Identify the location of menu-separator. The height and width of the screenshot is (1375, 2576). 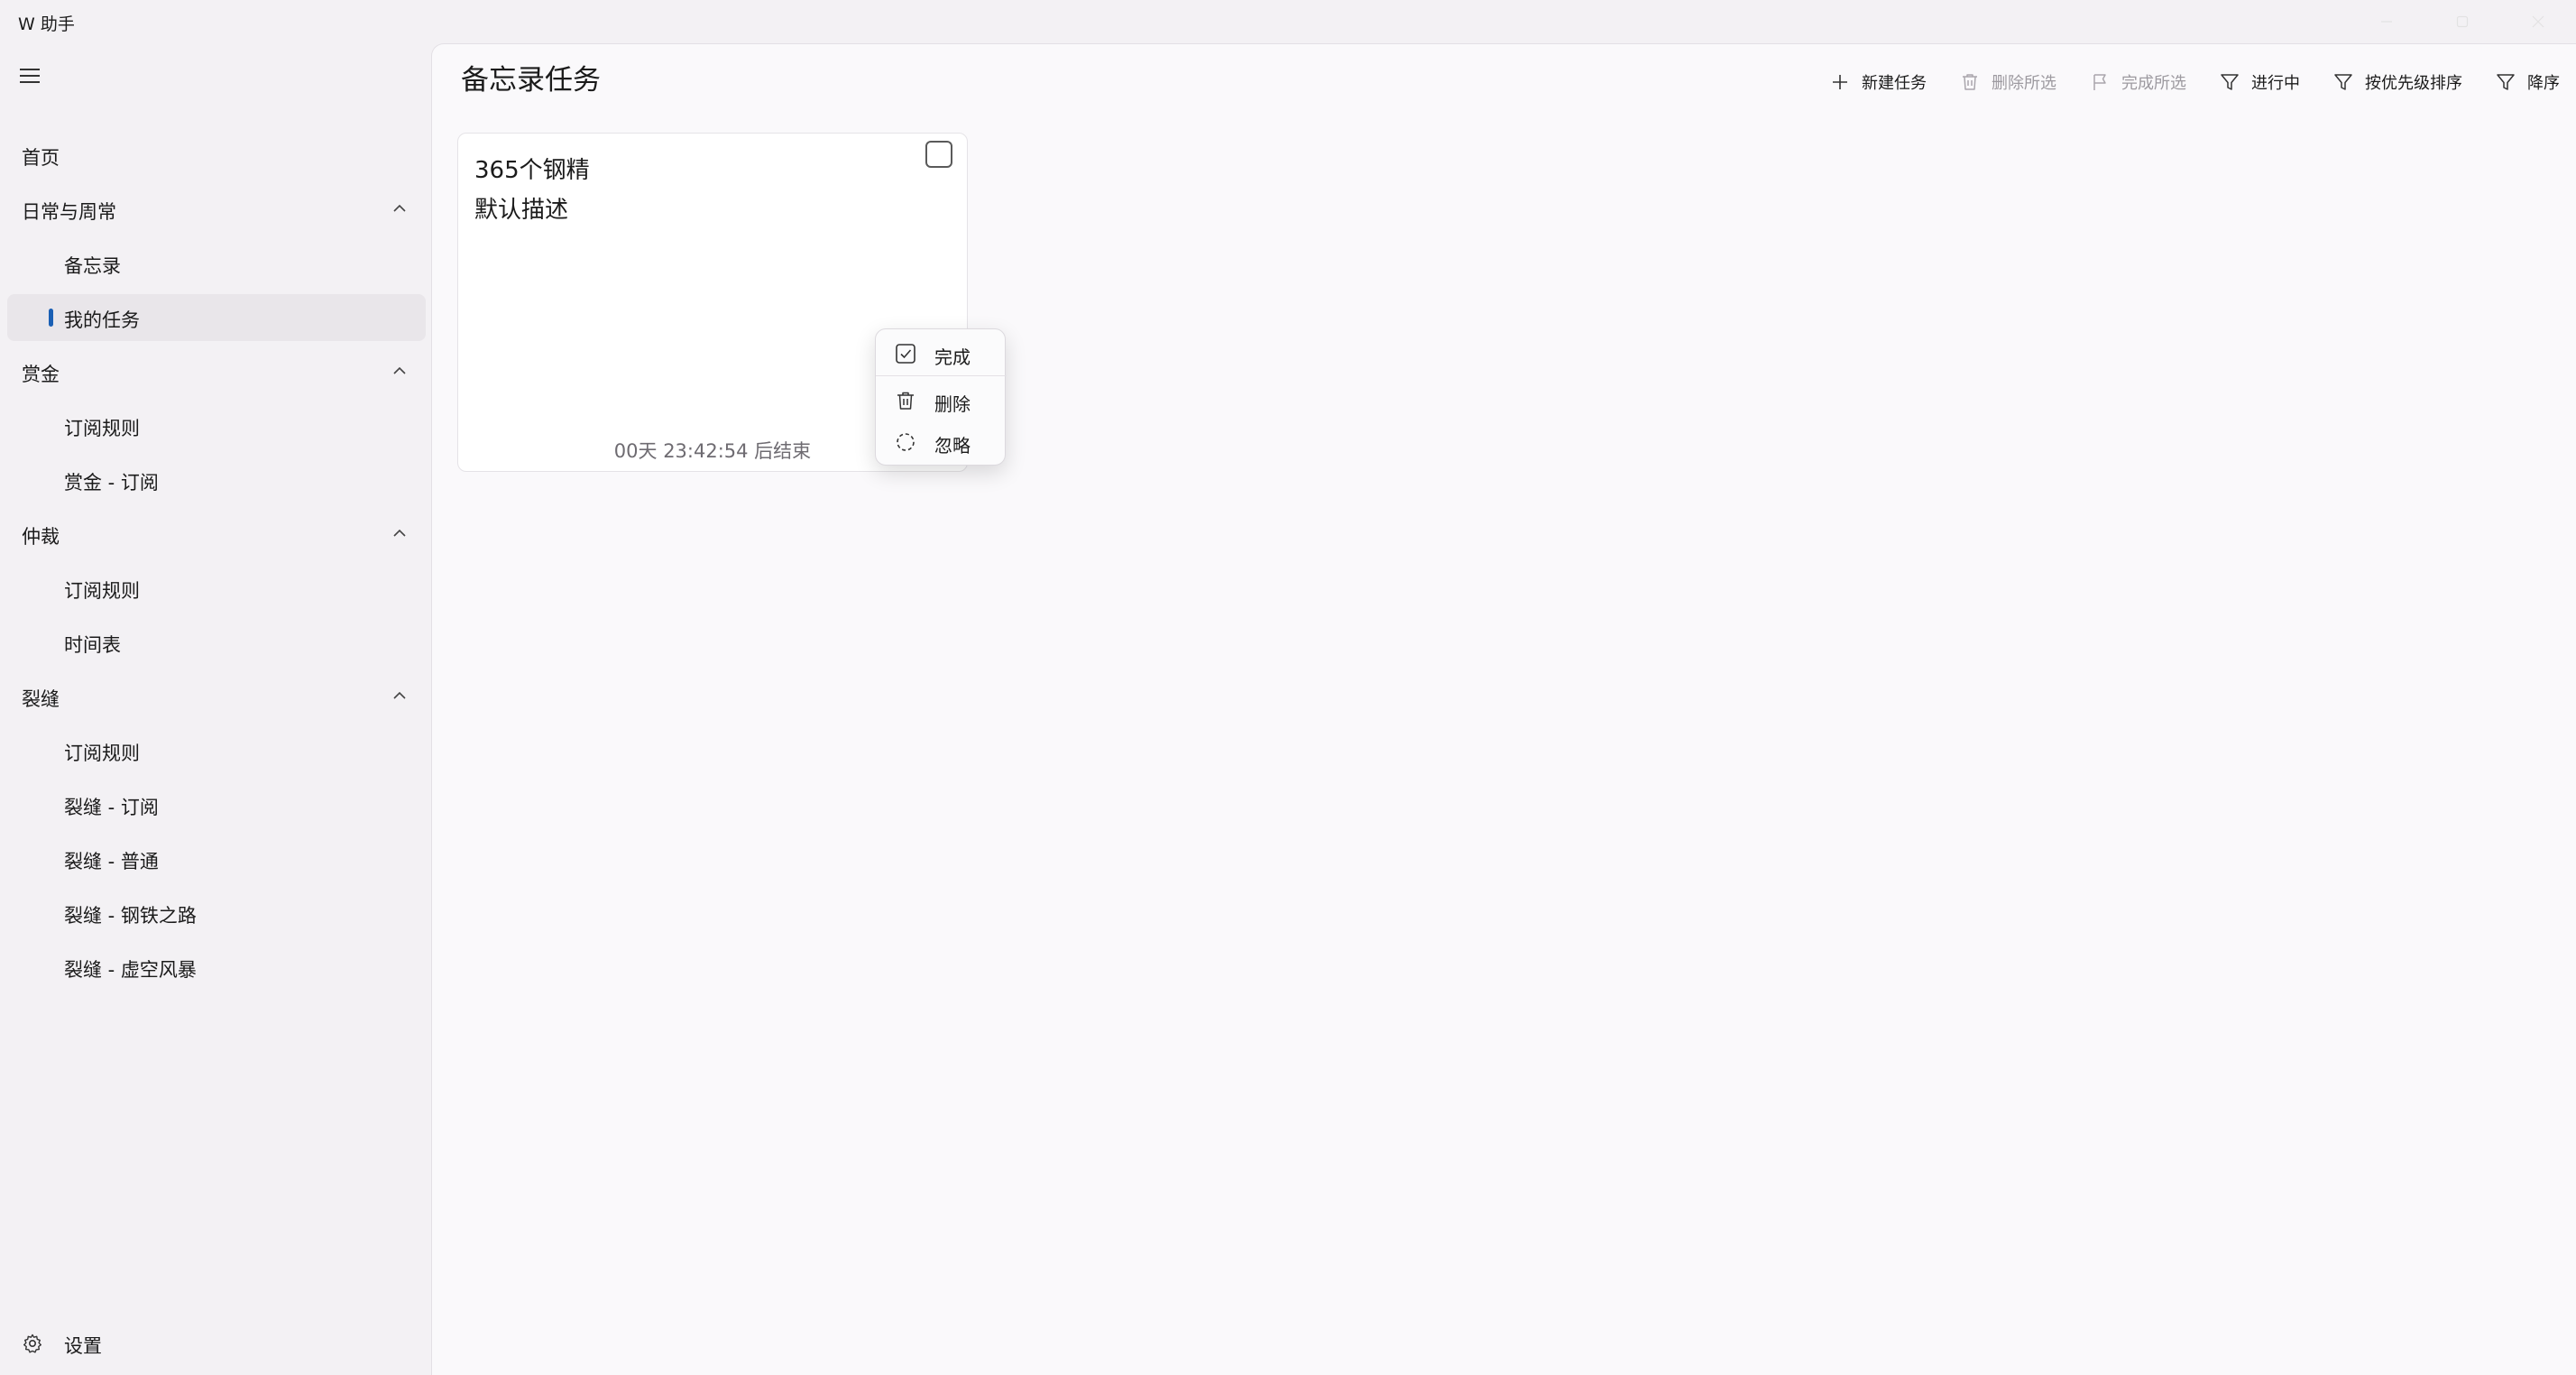
(942, 376).